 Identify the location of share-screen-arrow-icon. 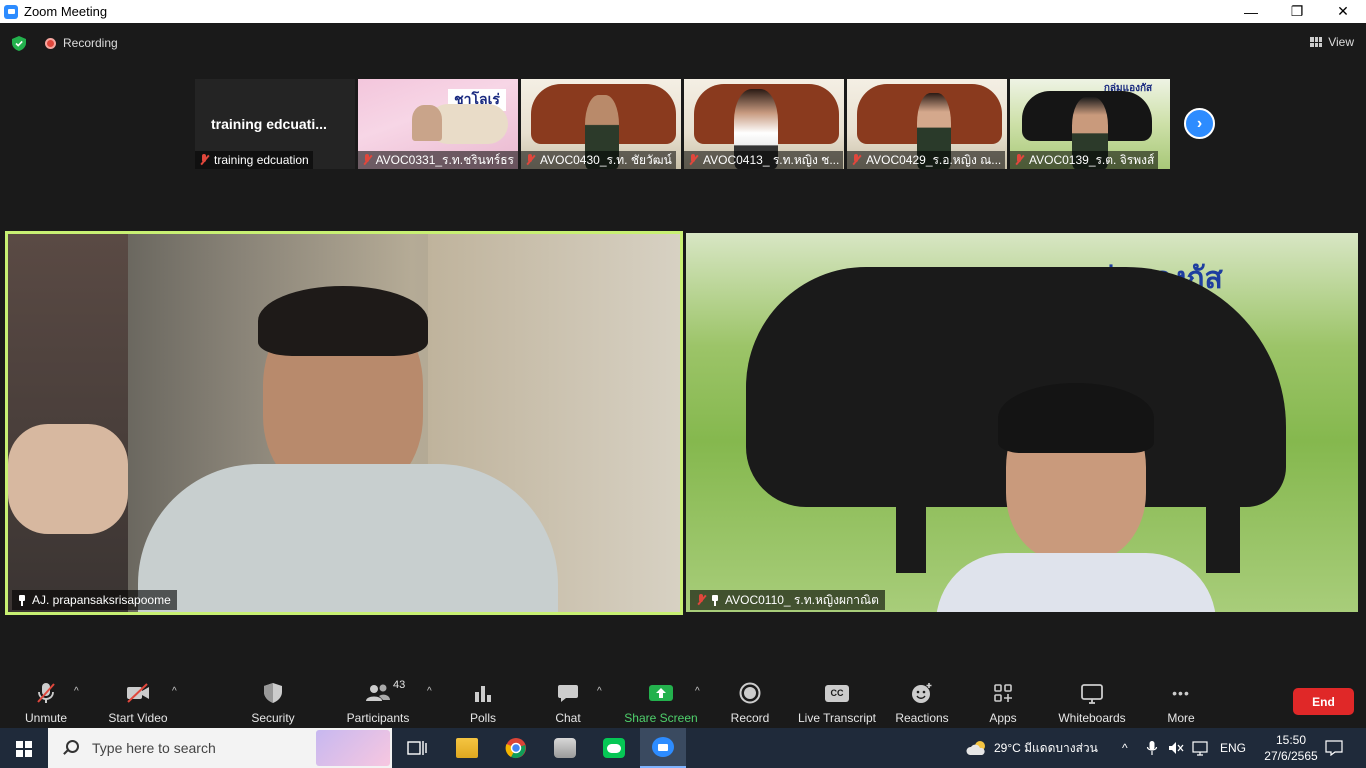
(661, 693).